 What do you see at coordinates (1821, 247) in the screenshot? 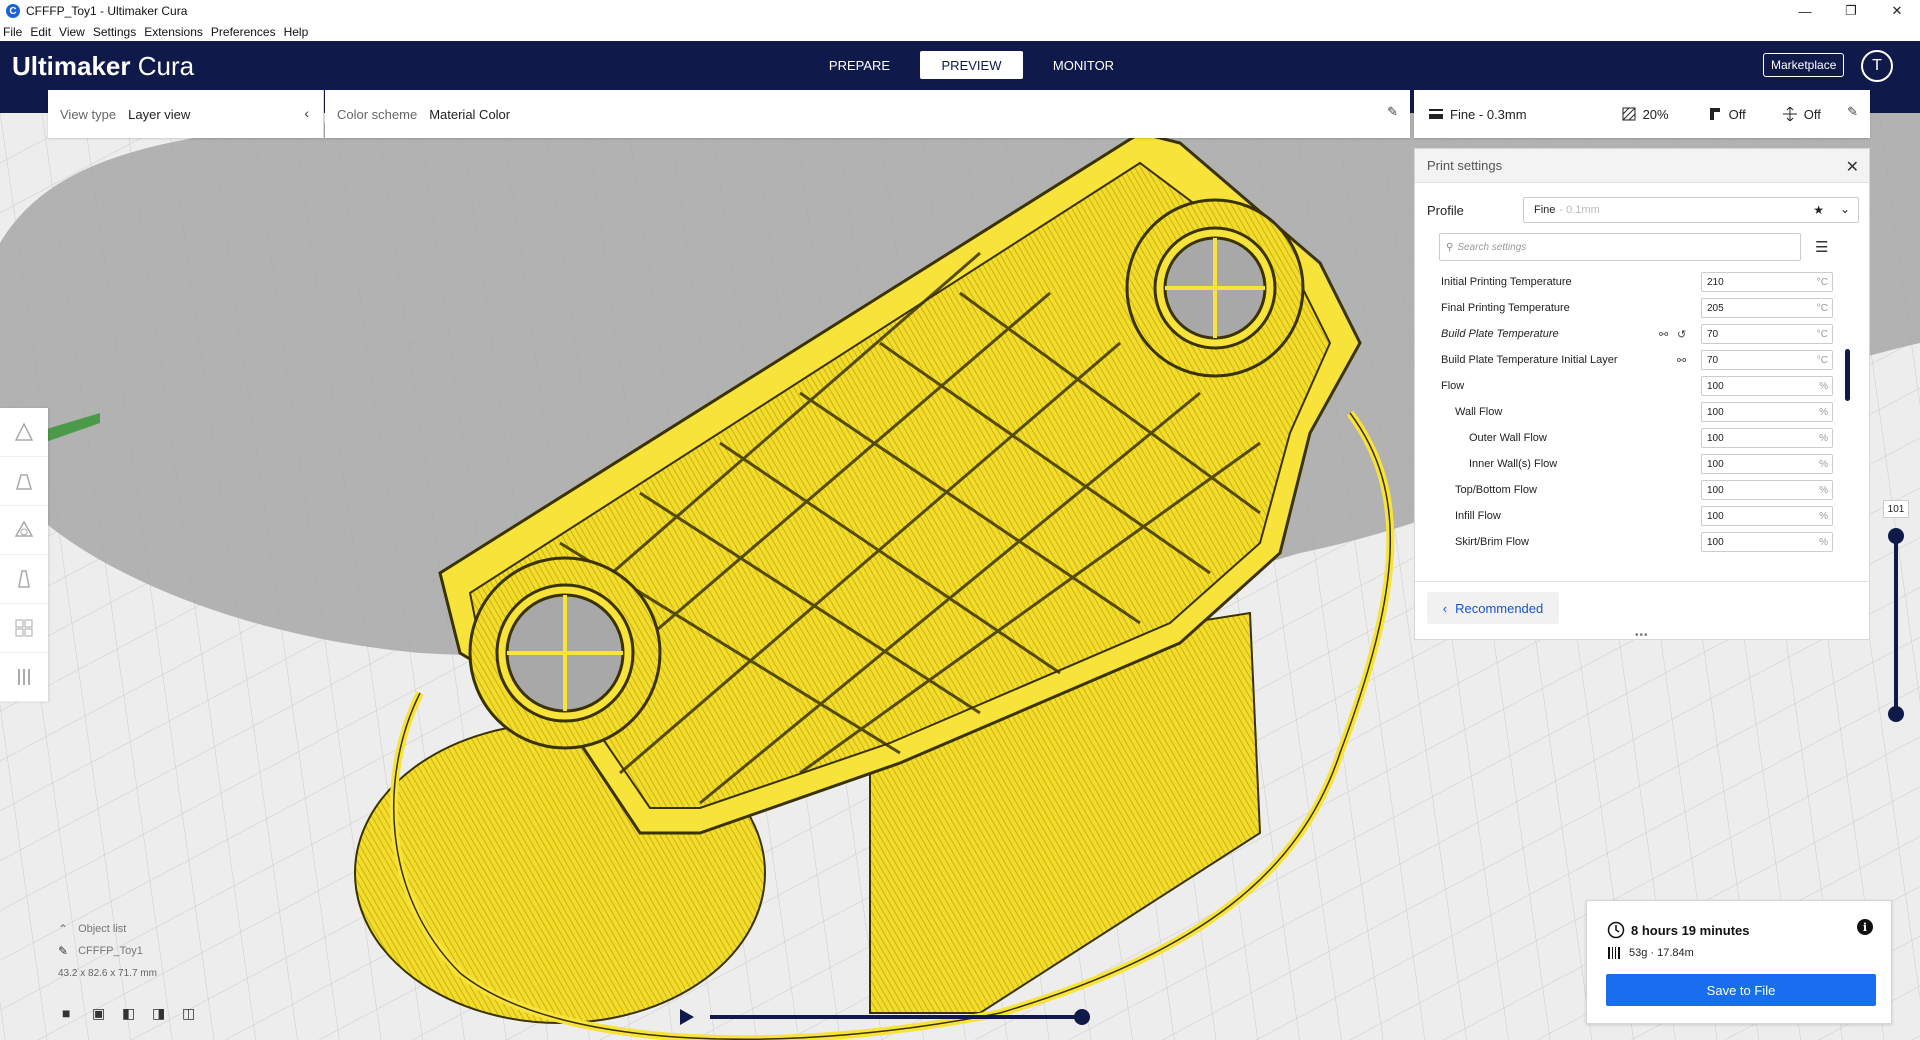
I see `settings-visibility-menu-icon: ☰` at bounding box center [1821, 247].